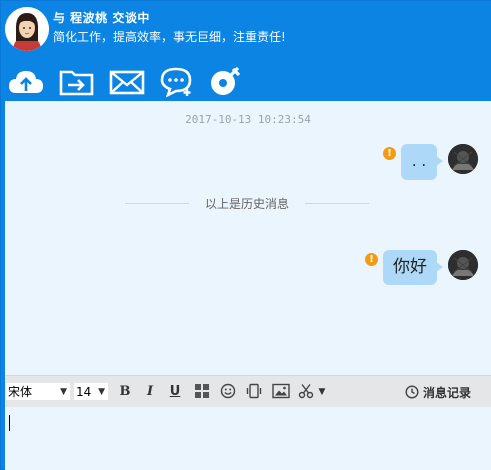 The height and width of the screenshot is (470, 491). I want to click on emoji-icon, so click(228, 392).